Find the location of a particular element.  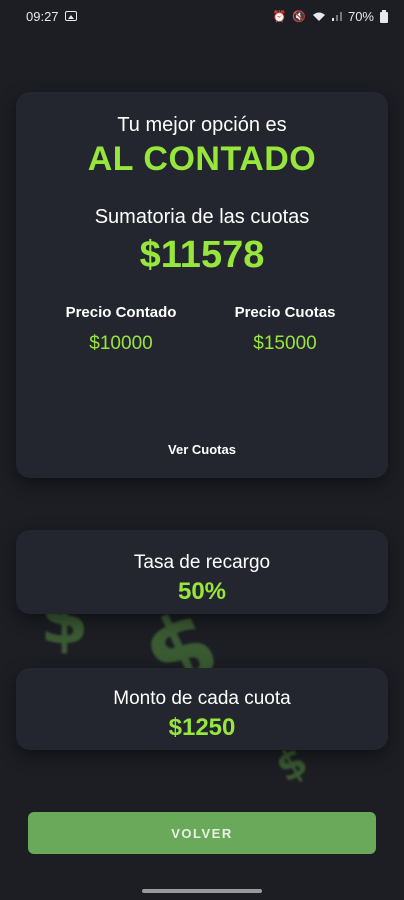

status-left: 09:27 is located at coordinates (51, 16).